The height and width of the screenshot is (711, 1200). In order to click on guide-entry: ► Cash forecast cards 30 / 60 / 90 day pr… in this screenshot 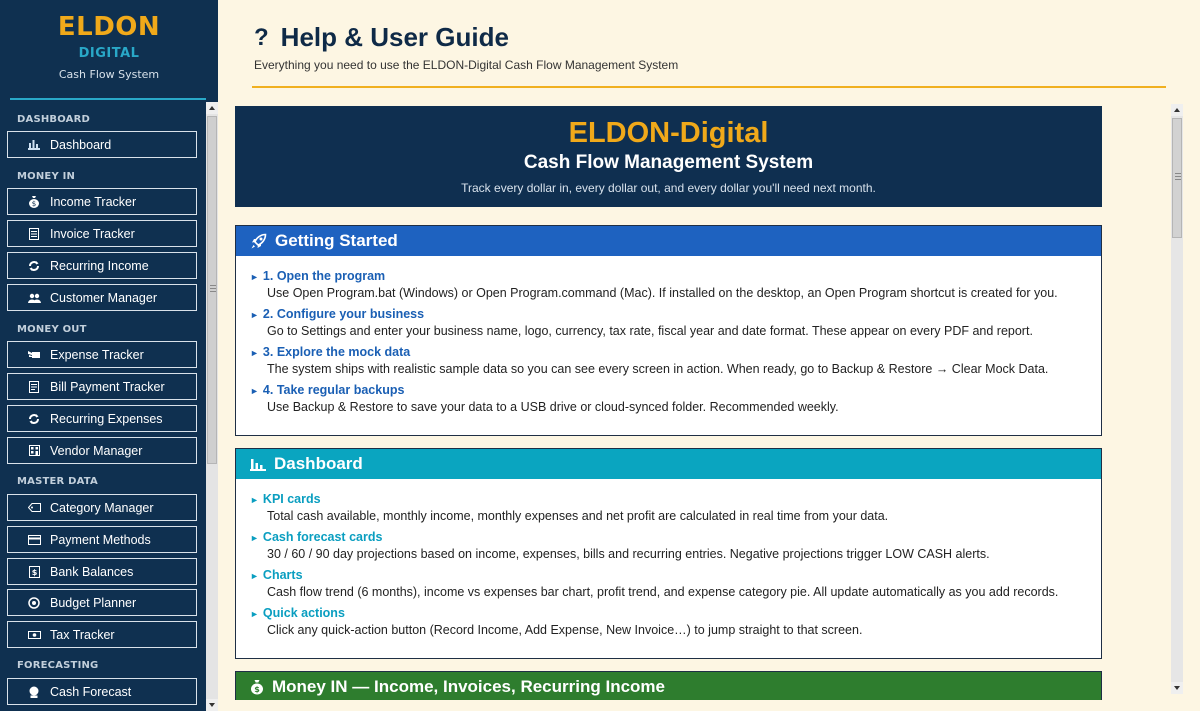, I will do `click(675, 545)`.